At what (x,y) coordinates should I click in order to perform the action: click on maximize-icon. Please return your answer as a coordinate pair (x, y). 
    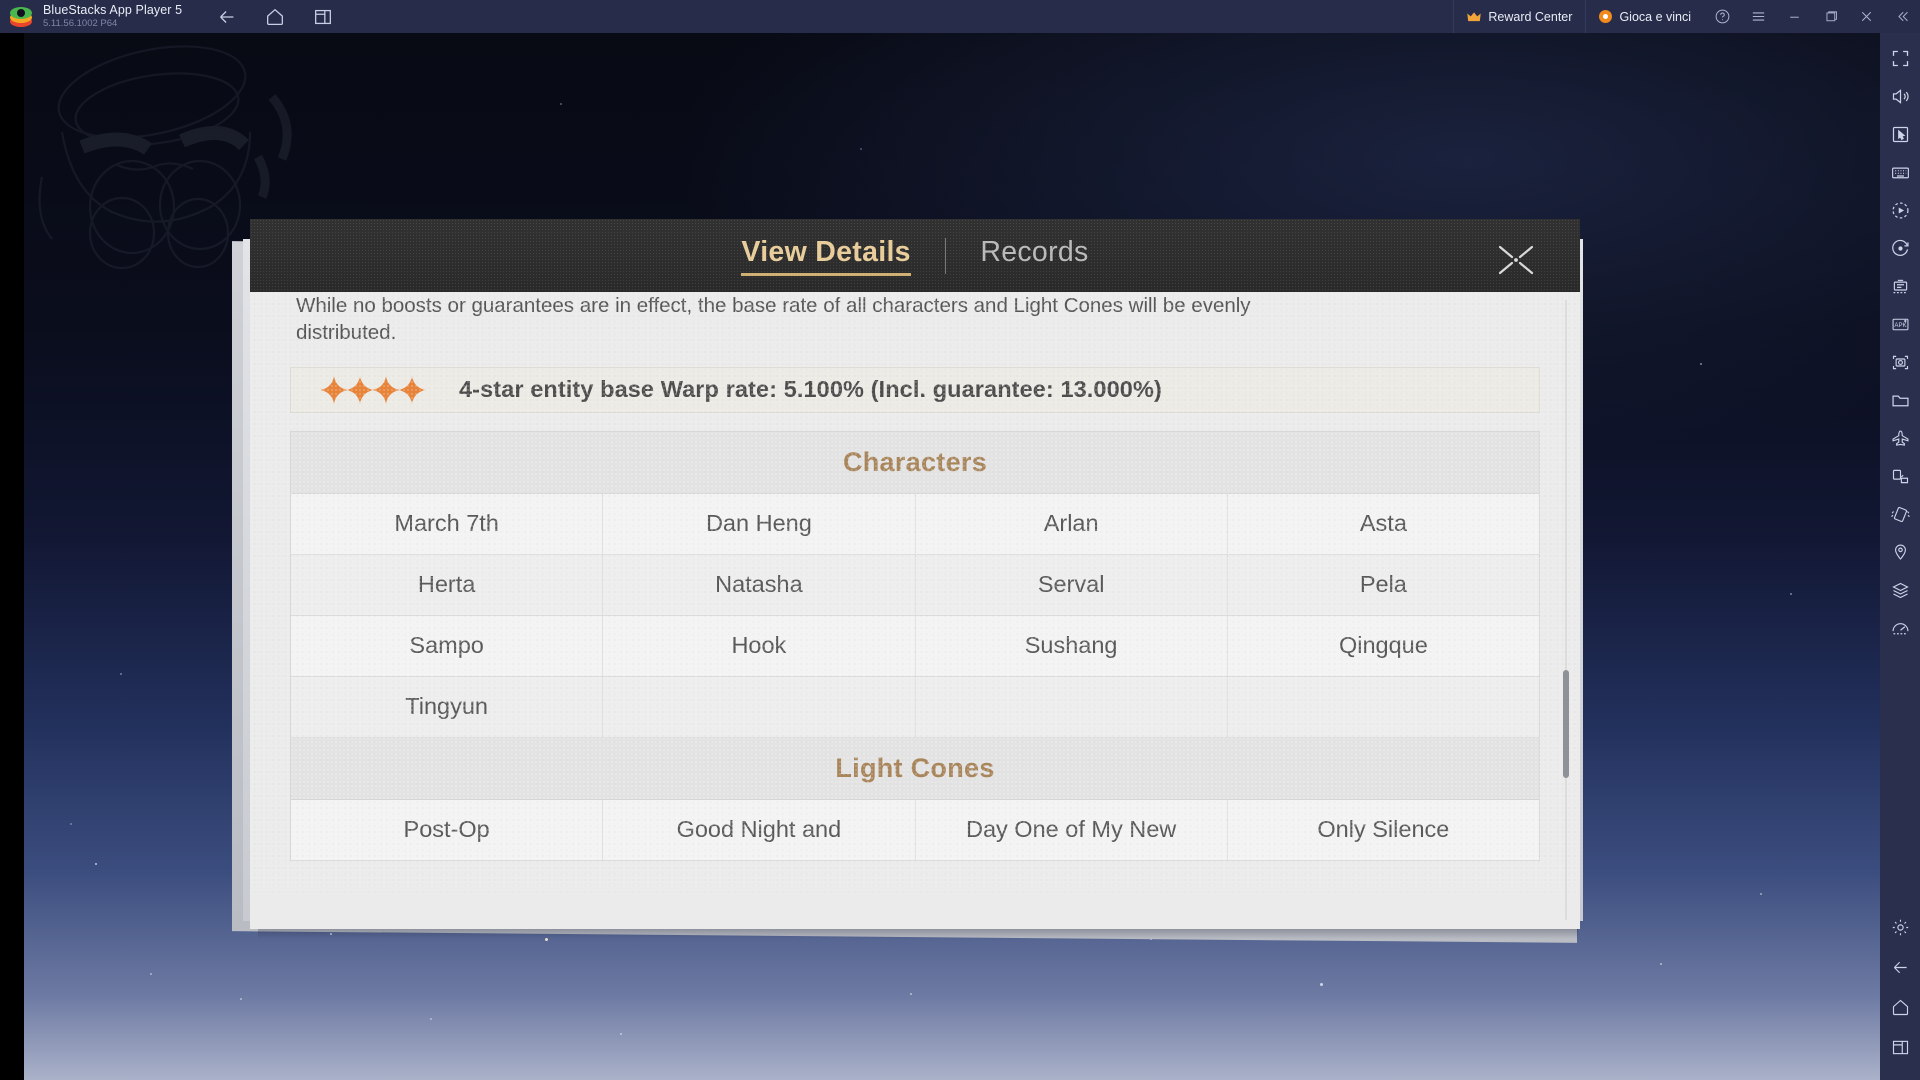
    Looking at the image, I should click on (1830, 16).